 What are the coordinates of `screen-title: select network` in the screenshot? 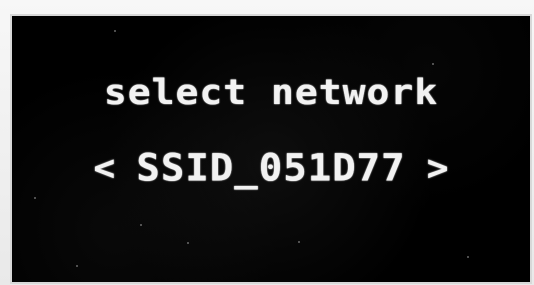 It's located at (271, 92).